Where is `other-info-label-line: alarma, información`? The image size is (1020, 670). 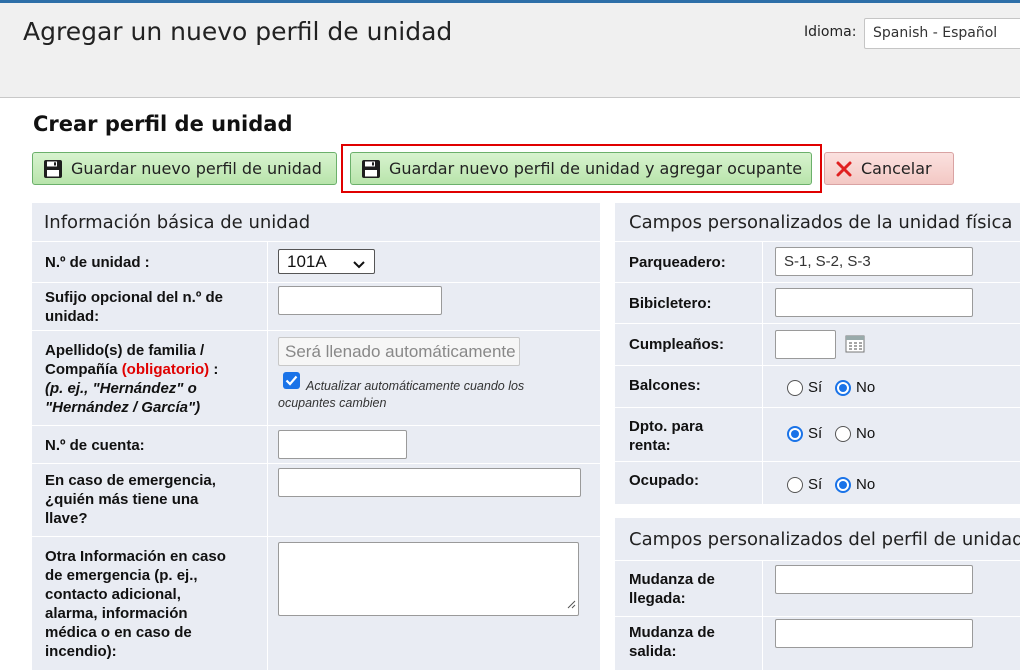
other-info-label-line: alarma, información is located at coordinates (116, 613).